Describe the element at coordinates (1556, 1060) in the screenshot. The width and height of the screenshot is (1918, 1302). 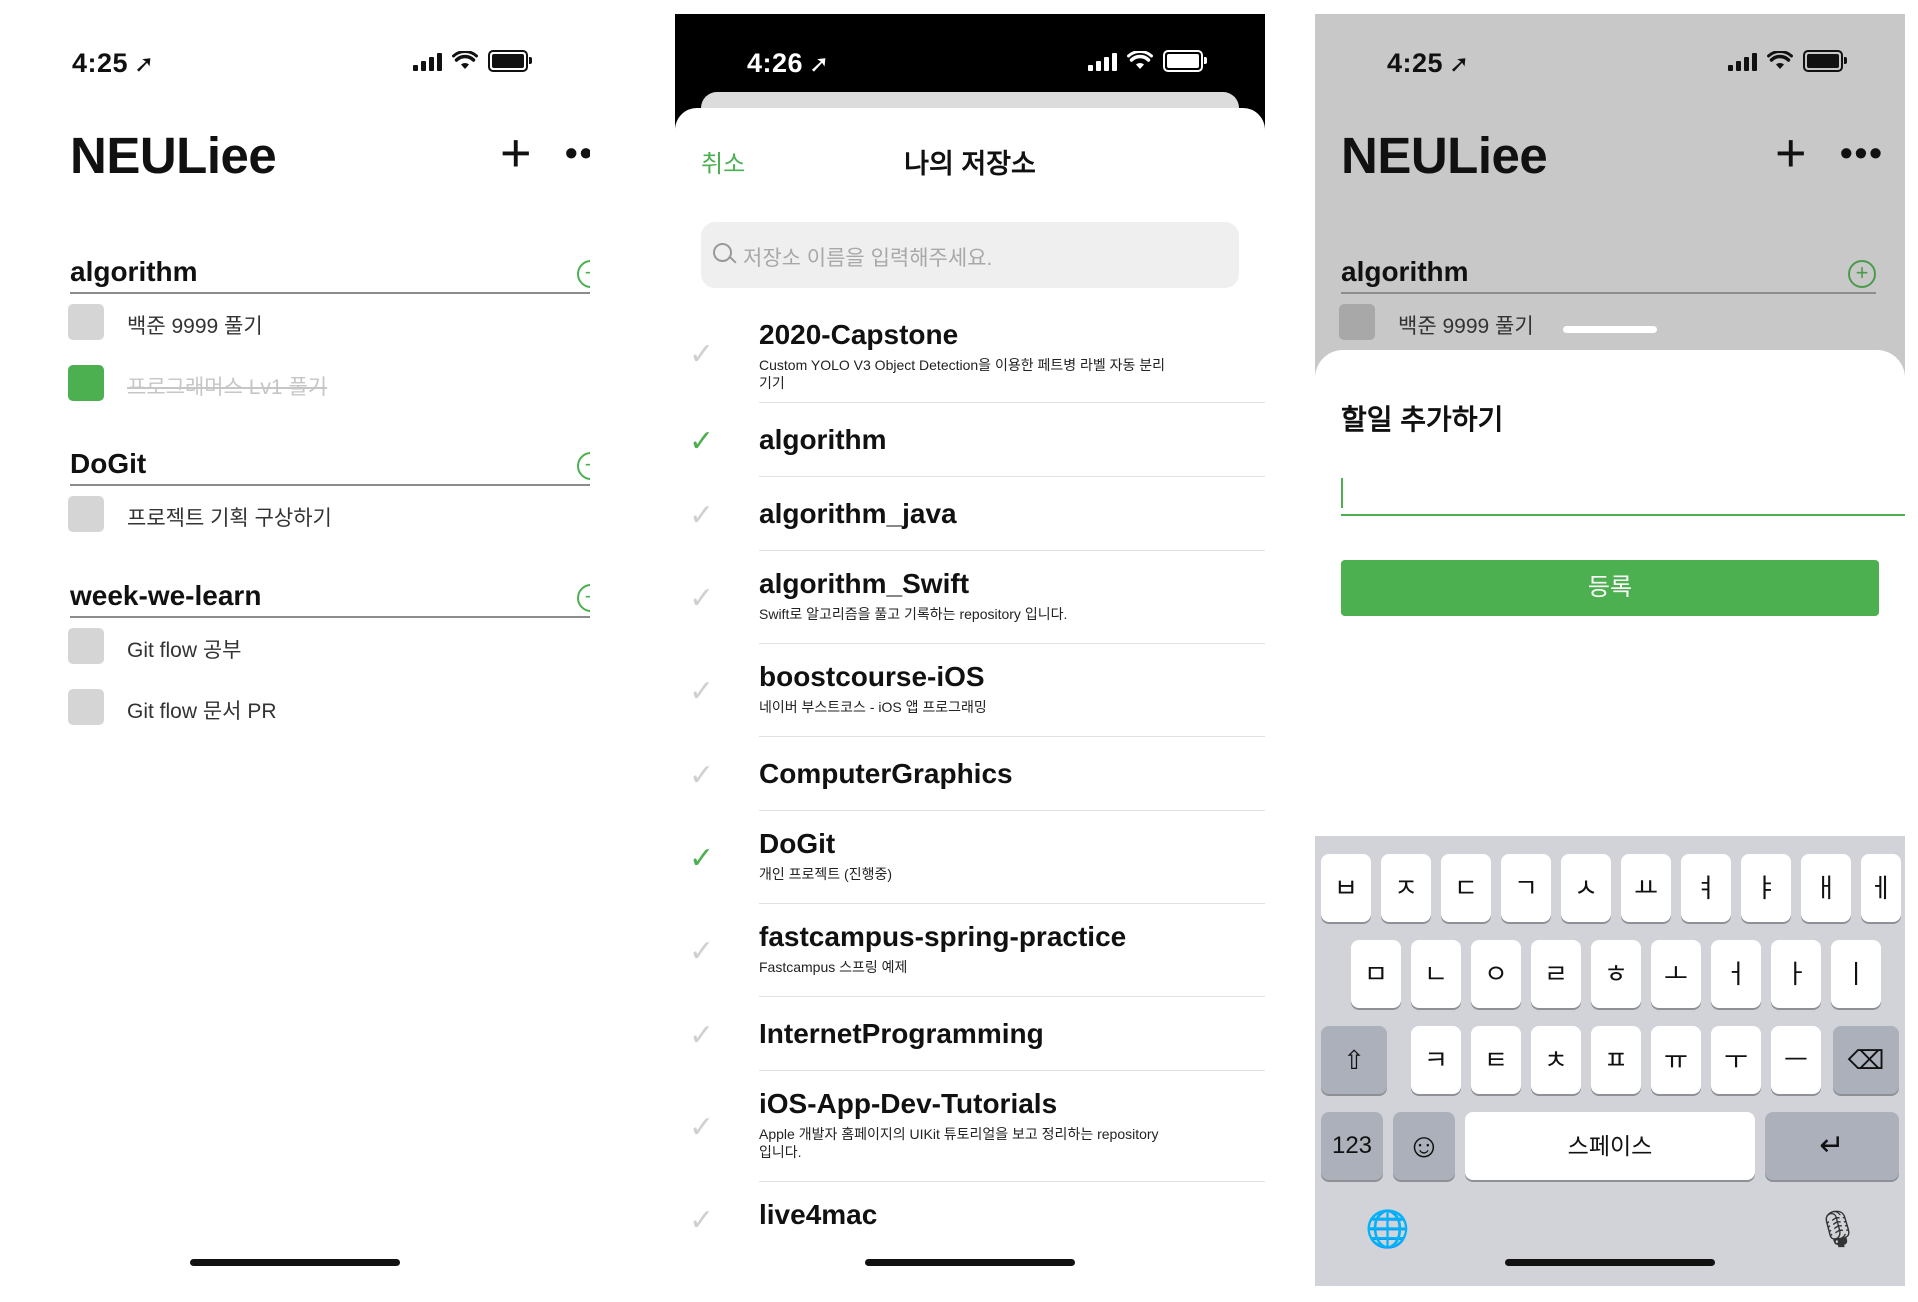
I see `key: ㅊ` at that location.